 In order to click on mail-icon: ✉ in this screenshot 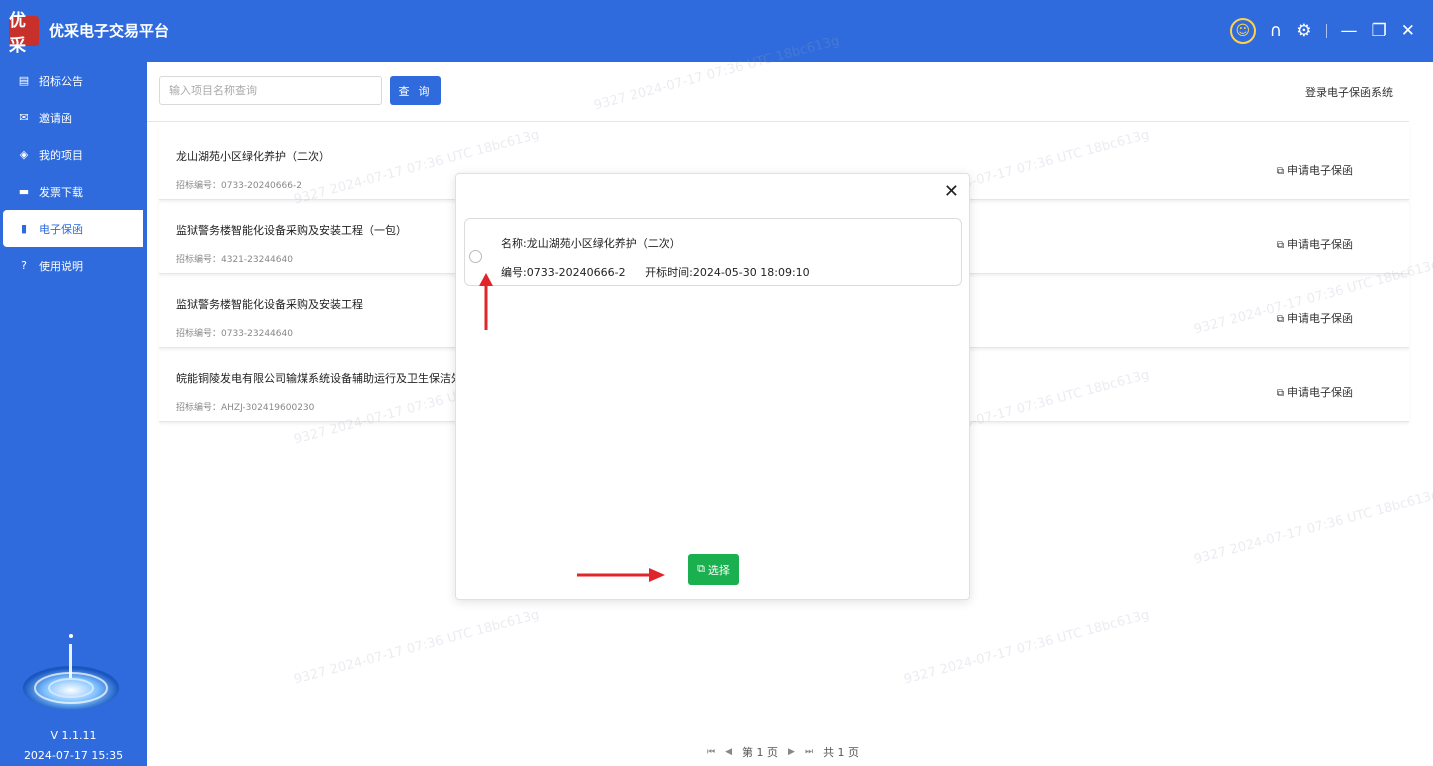, I will do `click(24, 117)`.